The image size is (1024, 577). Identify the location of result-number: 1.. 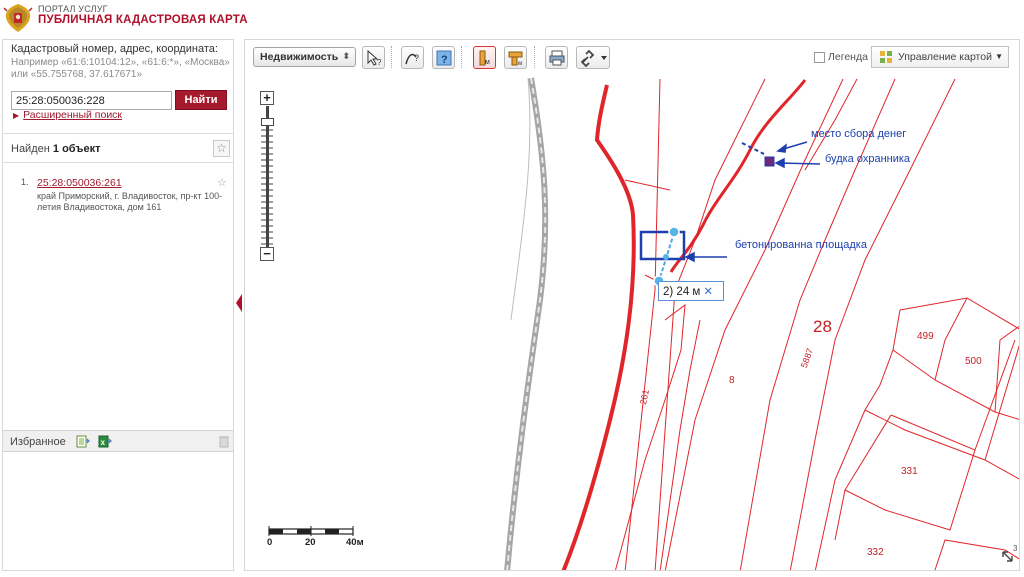
(25, 182).